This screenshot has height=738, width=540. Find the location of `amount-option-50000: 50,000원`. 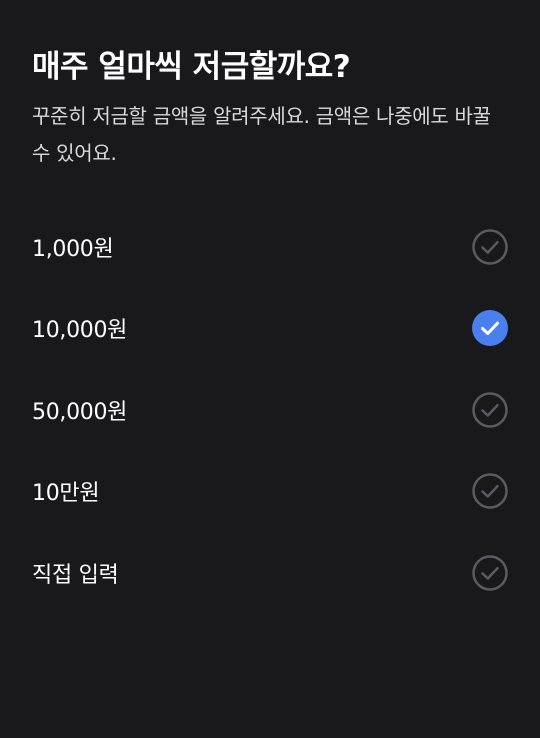

amount-option-50000: 50,000원 is located at coordinates (270, 410).